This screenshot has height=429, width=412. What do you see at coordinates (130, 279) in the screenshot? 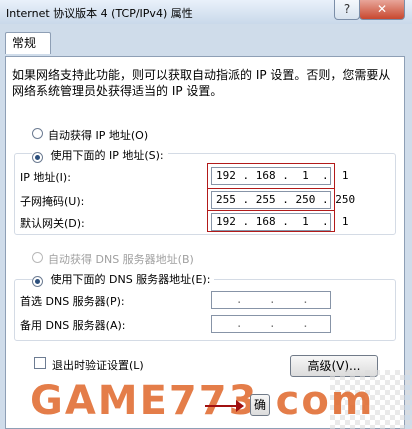
I see `dns-manual-label: 使用下面的 DNS 服务器地址(E):` at bounding box center [130, 279].